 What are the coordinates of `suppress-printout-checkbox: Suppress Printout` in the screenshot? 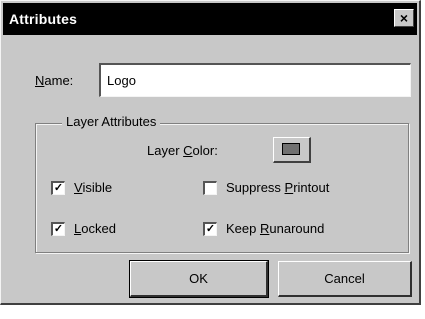 It's located at (266, 187).